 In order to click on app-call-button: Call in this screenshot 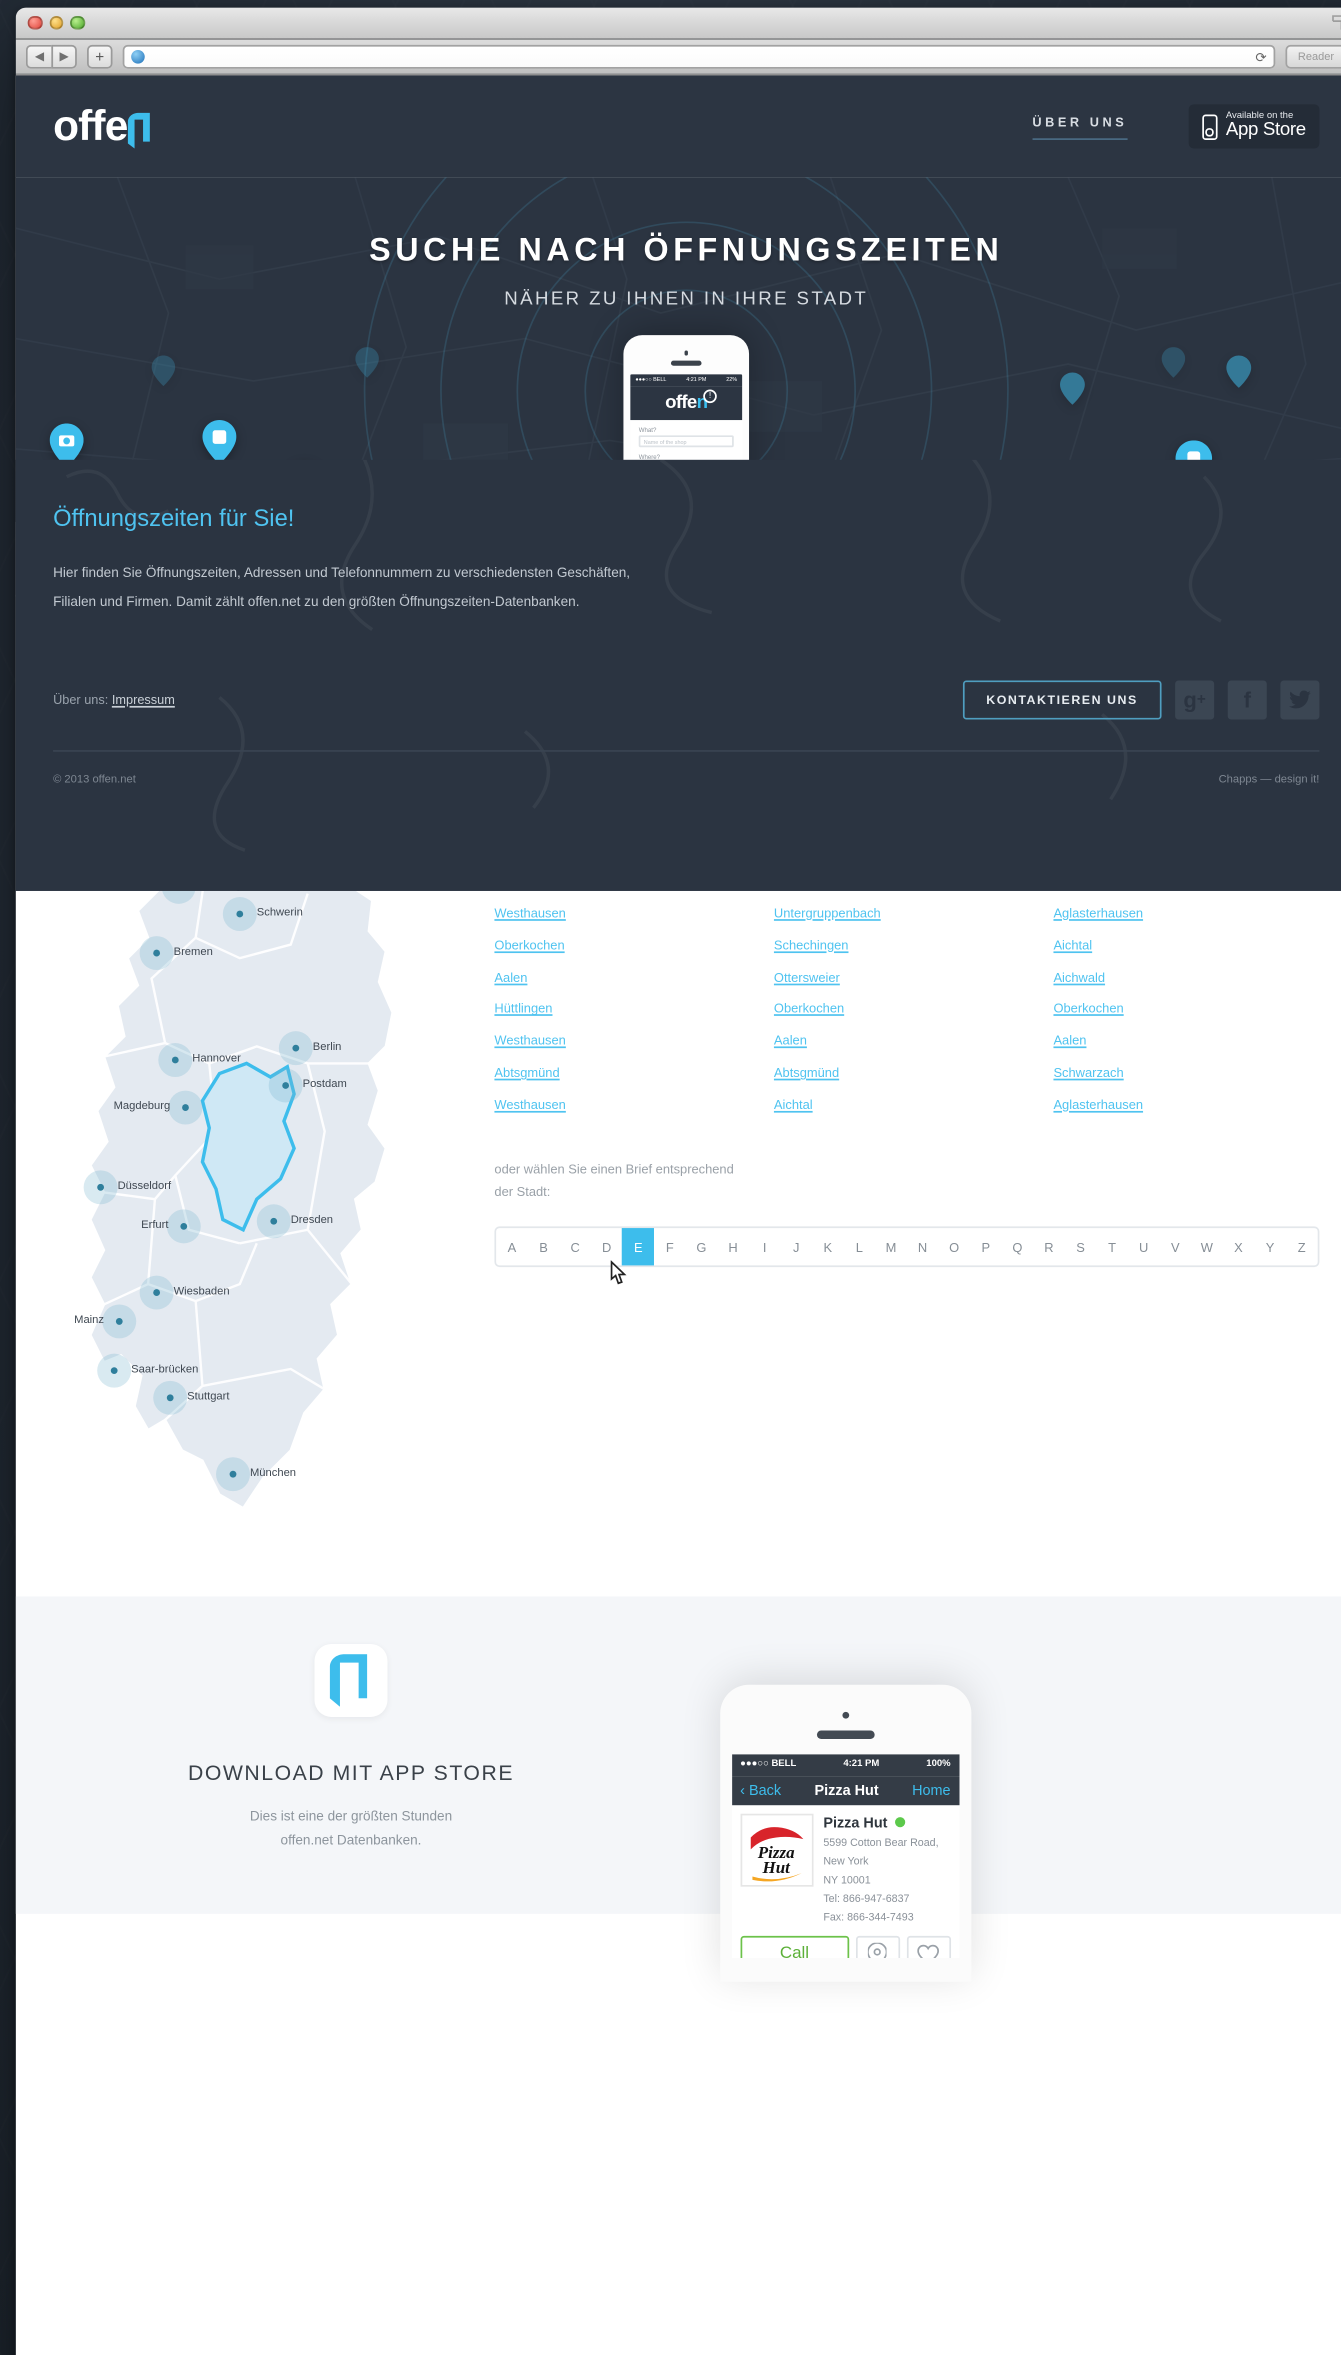, I will do `click(794, 1946)`.